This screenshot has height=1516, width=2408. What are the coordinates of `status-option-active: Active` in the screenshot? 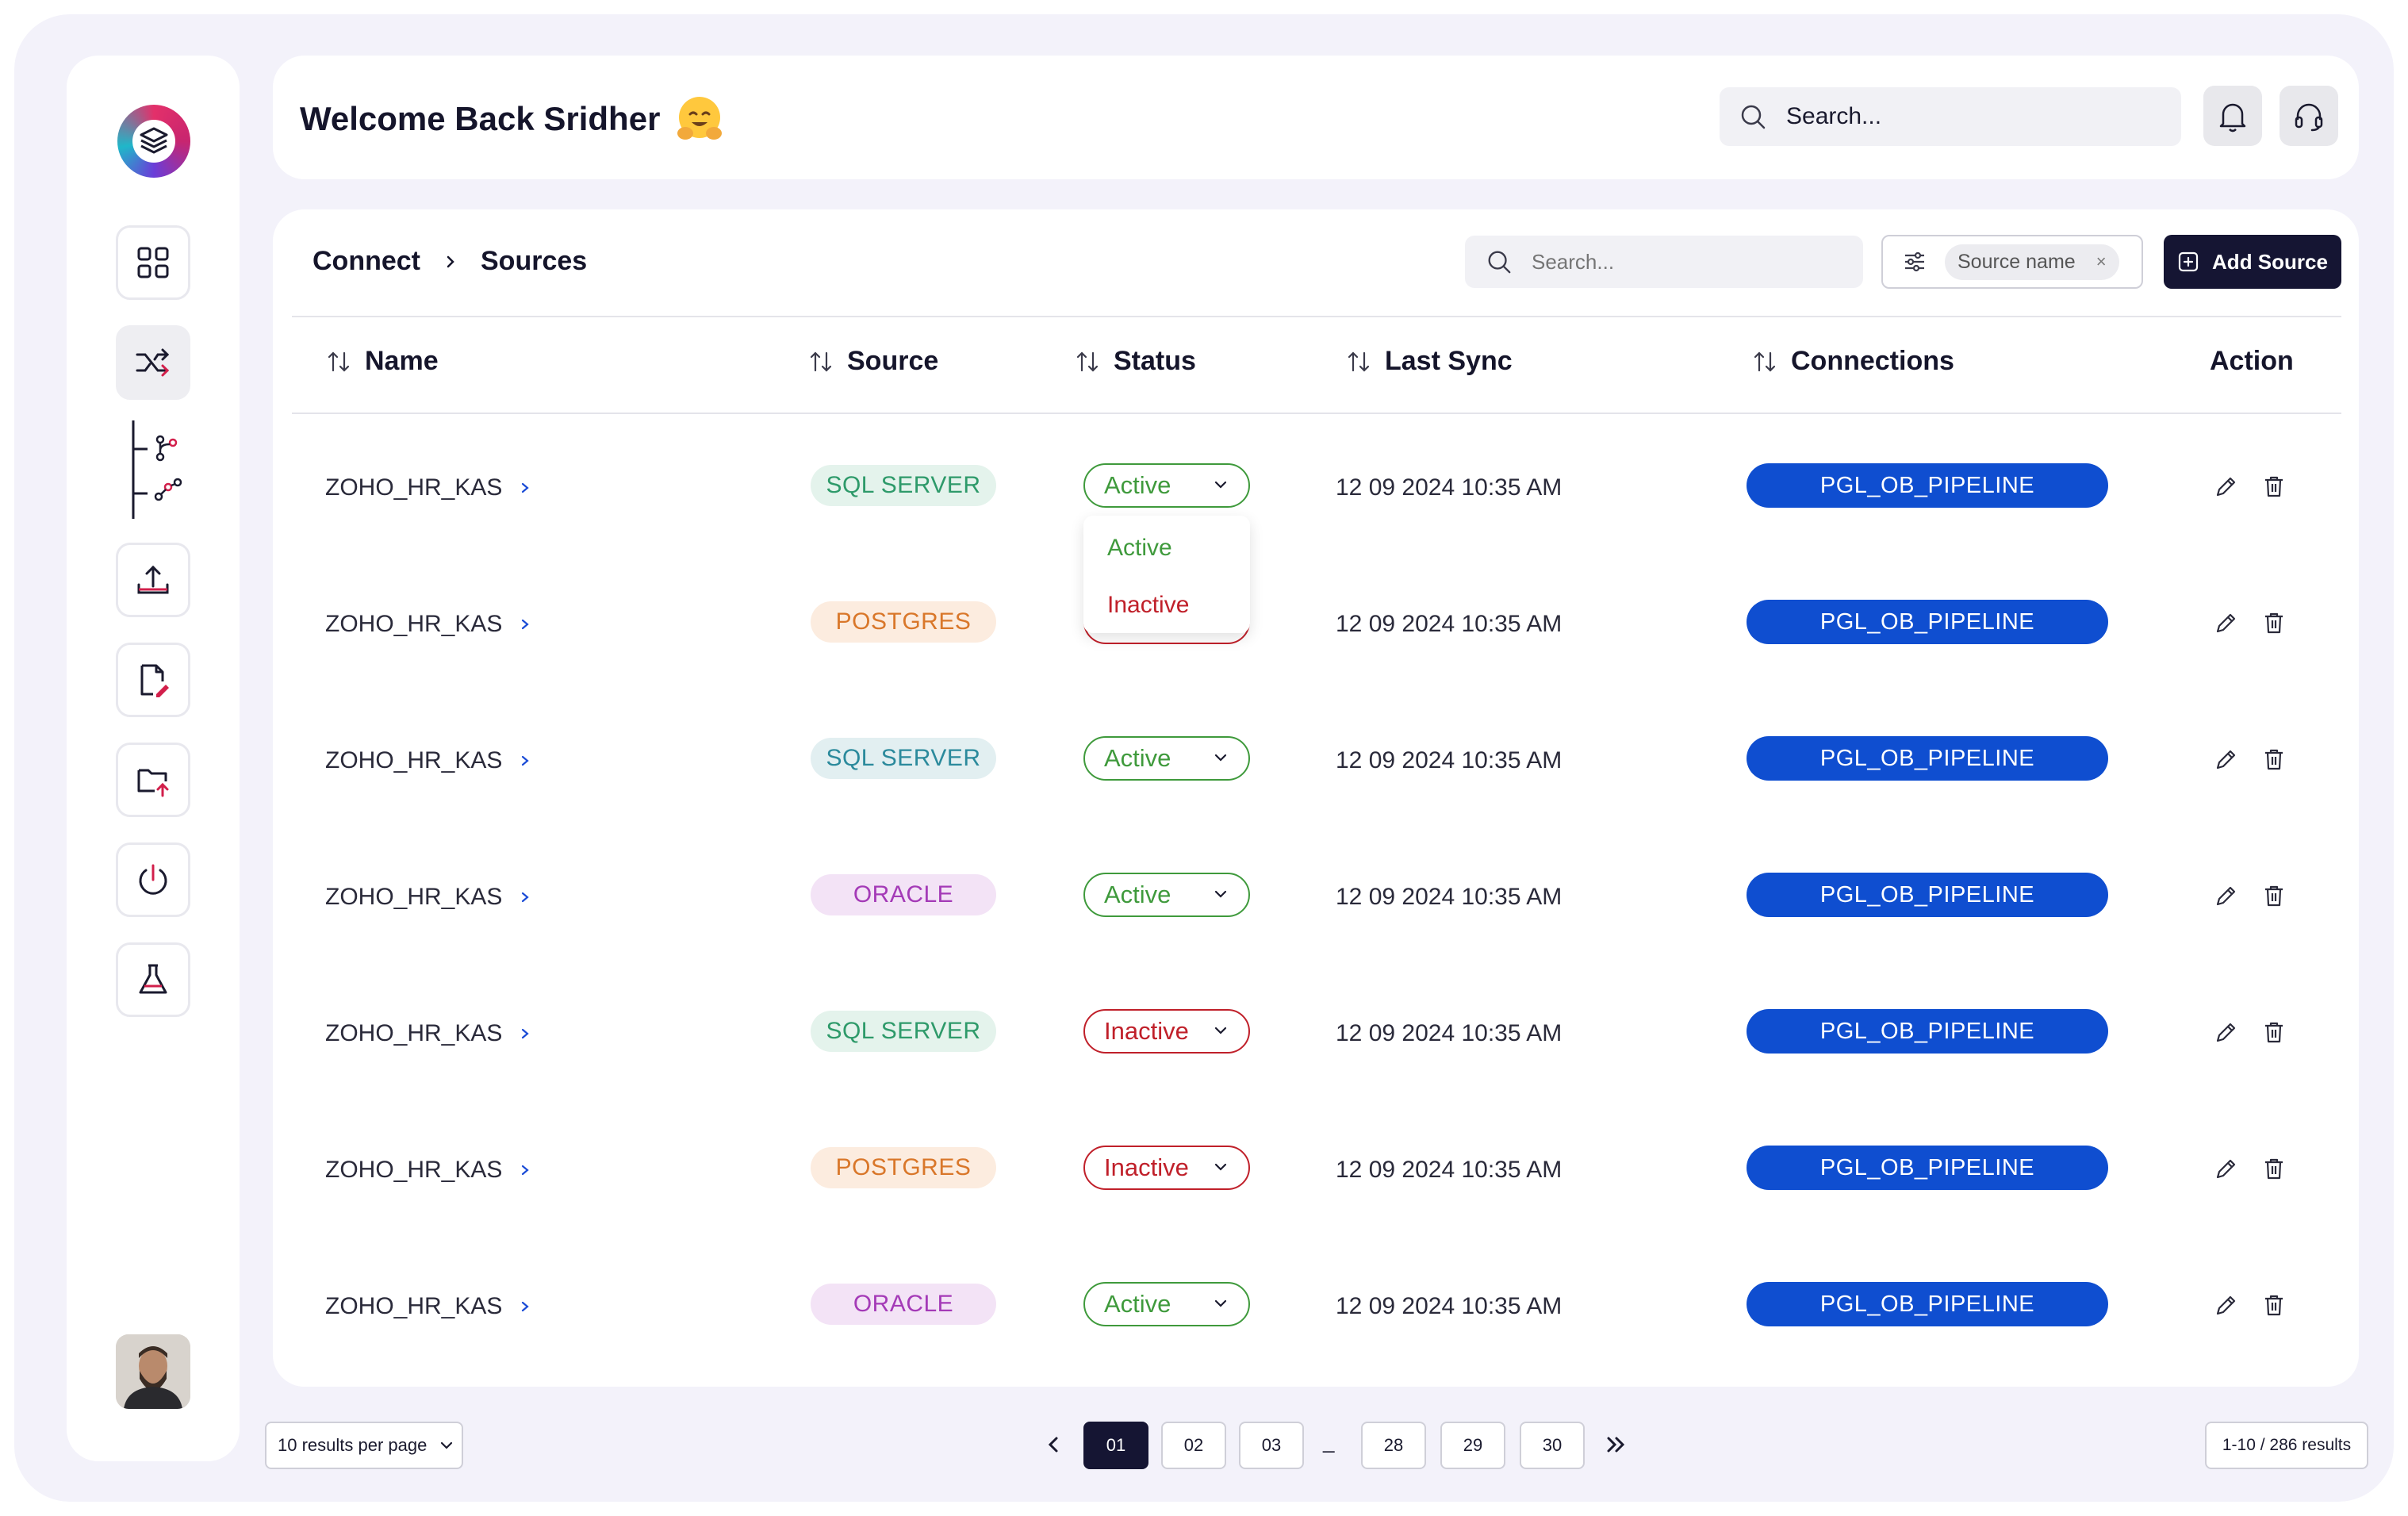 It's located at (1139, 548).